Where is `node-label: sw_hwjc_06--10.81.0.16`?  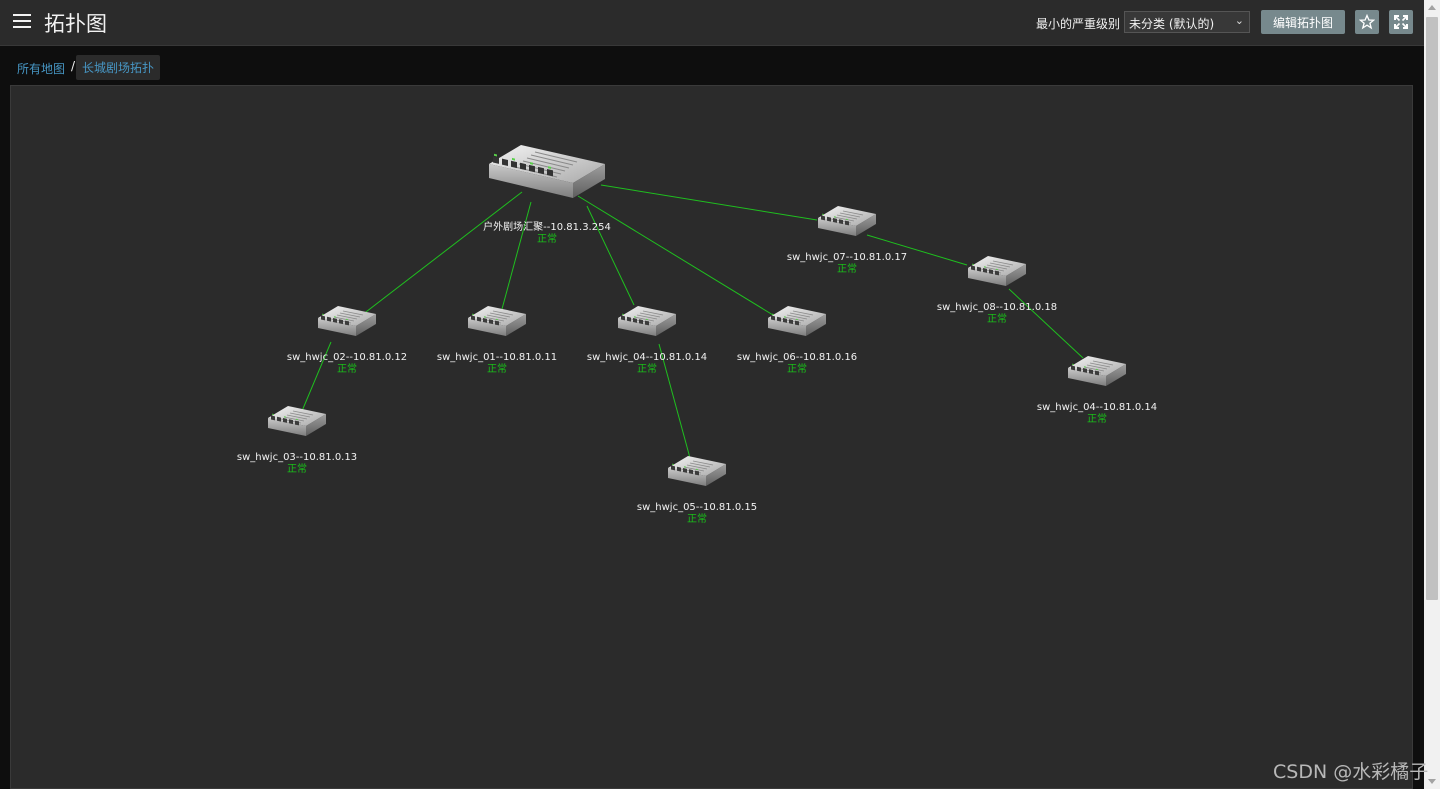
node-label: sw_hwjc_06--10.81.0.16 is located at coordinates (797, 357).